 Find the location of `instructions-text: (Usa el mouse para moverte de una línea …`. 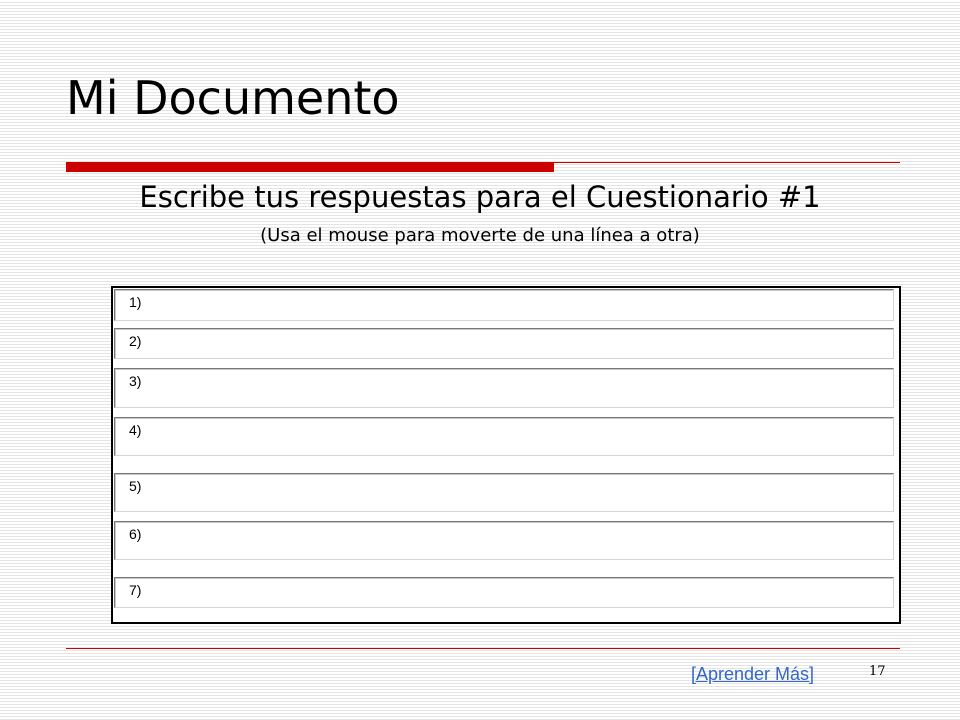

instructions-text: (Usa el mouse para moverte de una línea … is located at coordinates (480, 235).